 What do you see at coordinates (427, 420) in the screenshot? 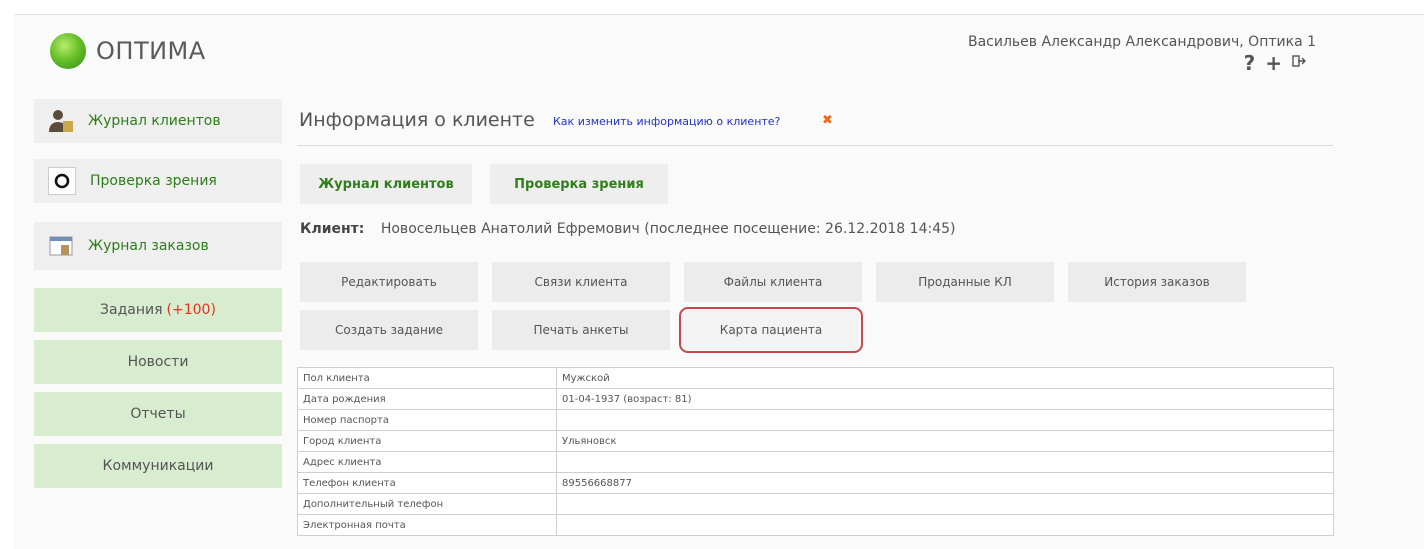
I see `row-key: Номер паспорта` at bounding box center [427, 420].